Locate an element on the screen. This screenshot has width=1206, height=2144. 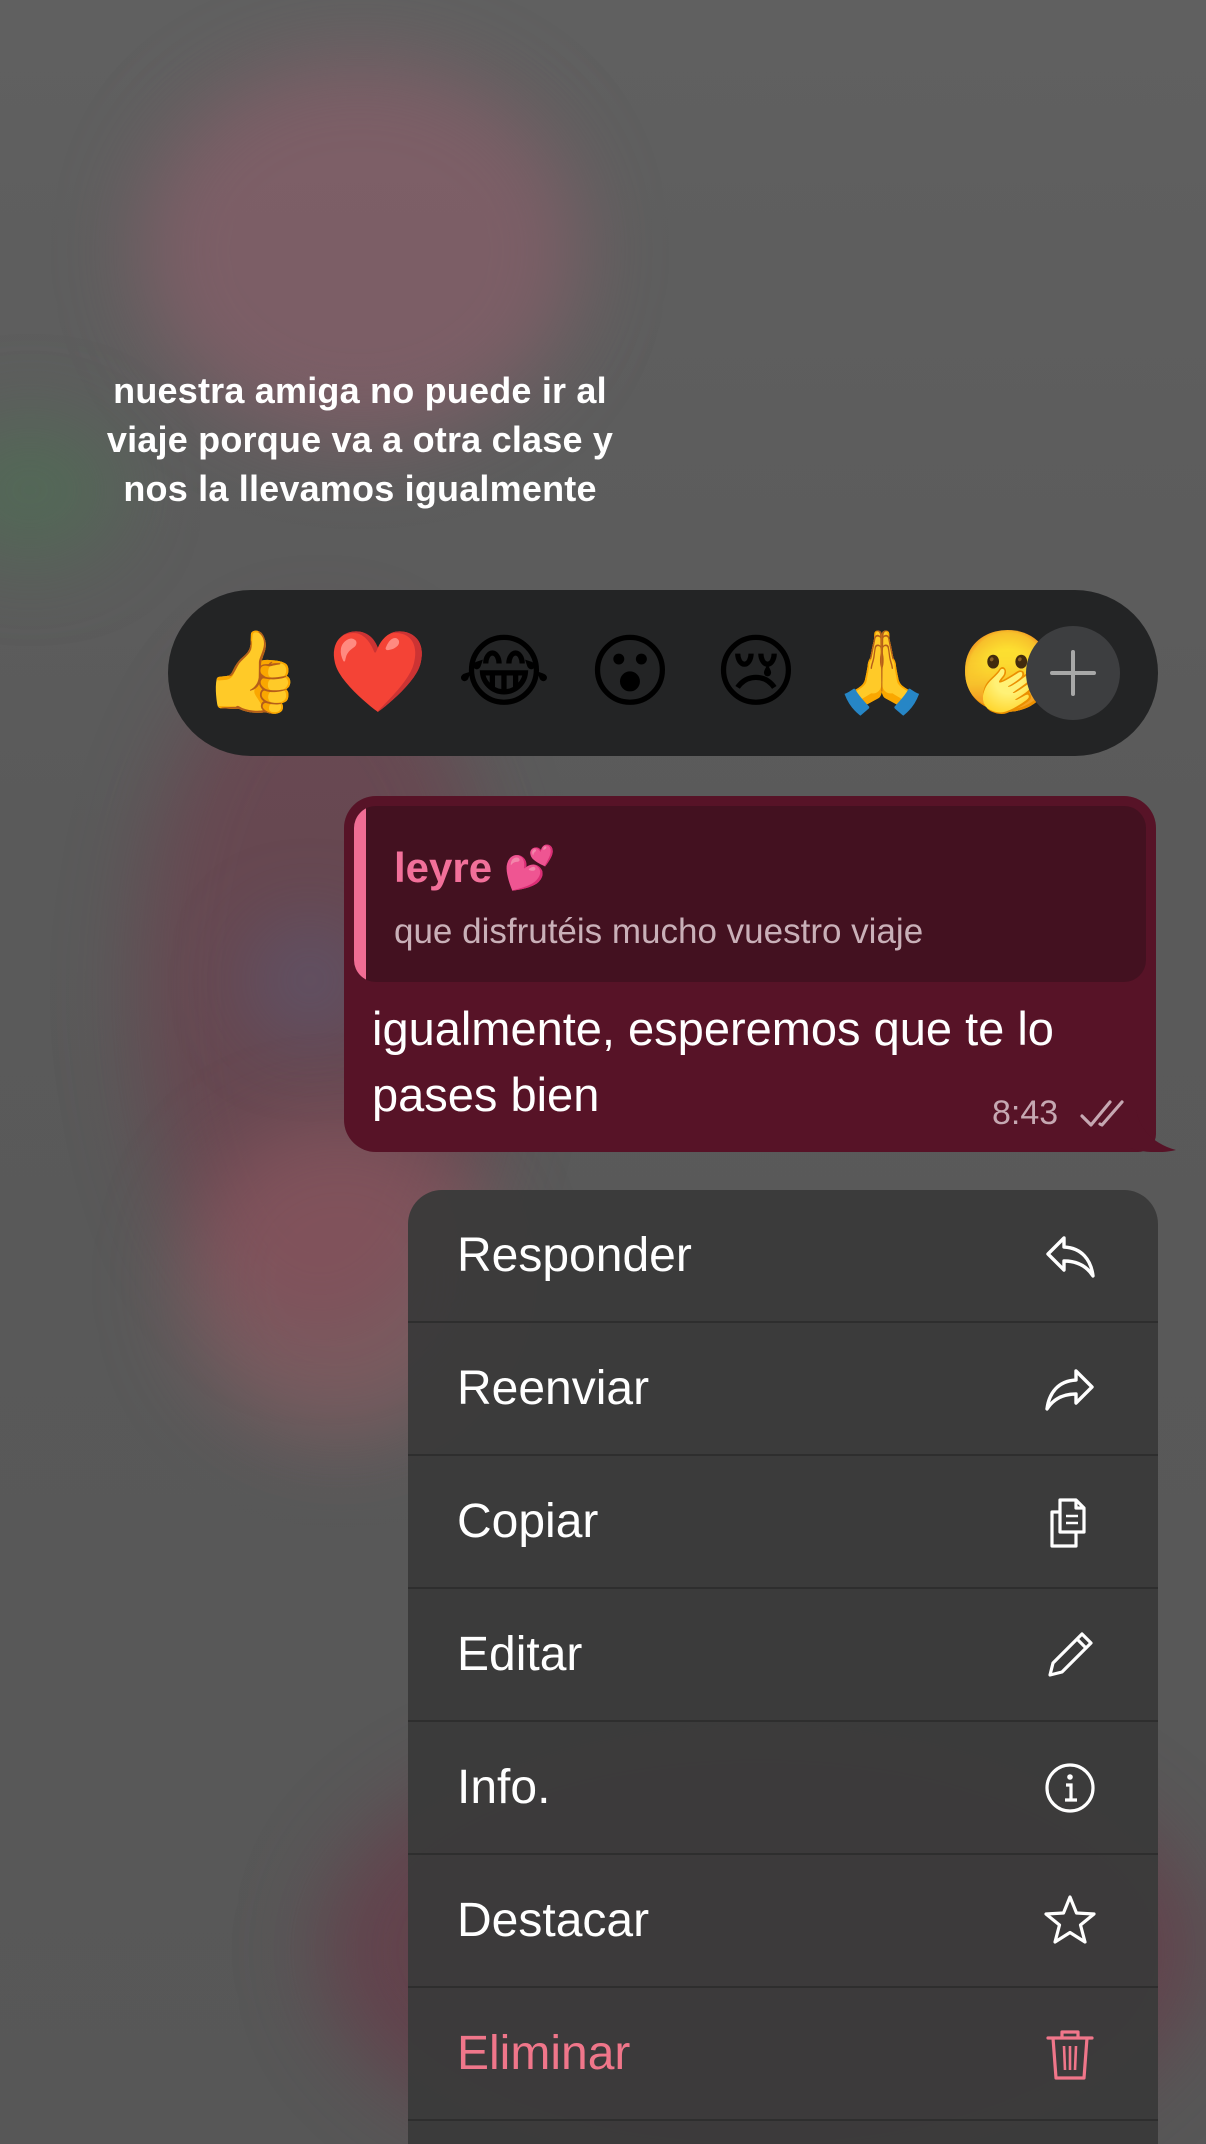
star-icon is located at coordinates (1070, 1919).